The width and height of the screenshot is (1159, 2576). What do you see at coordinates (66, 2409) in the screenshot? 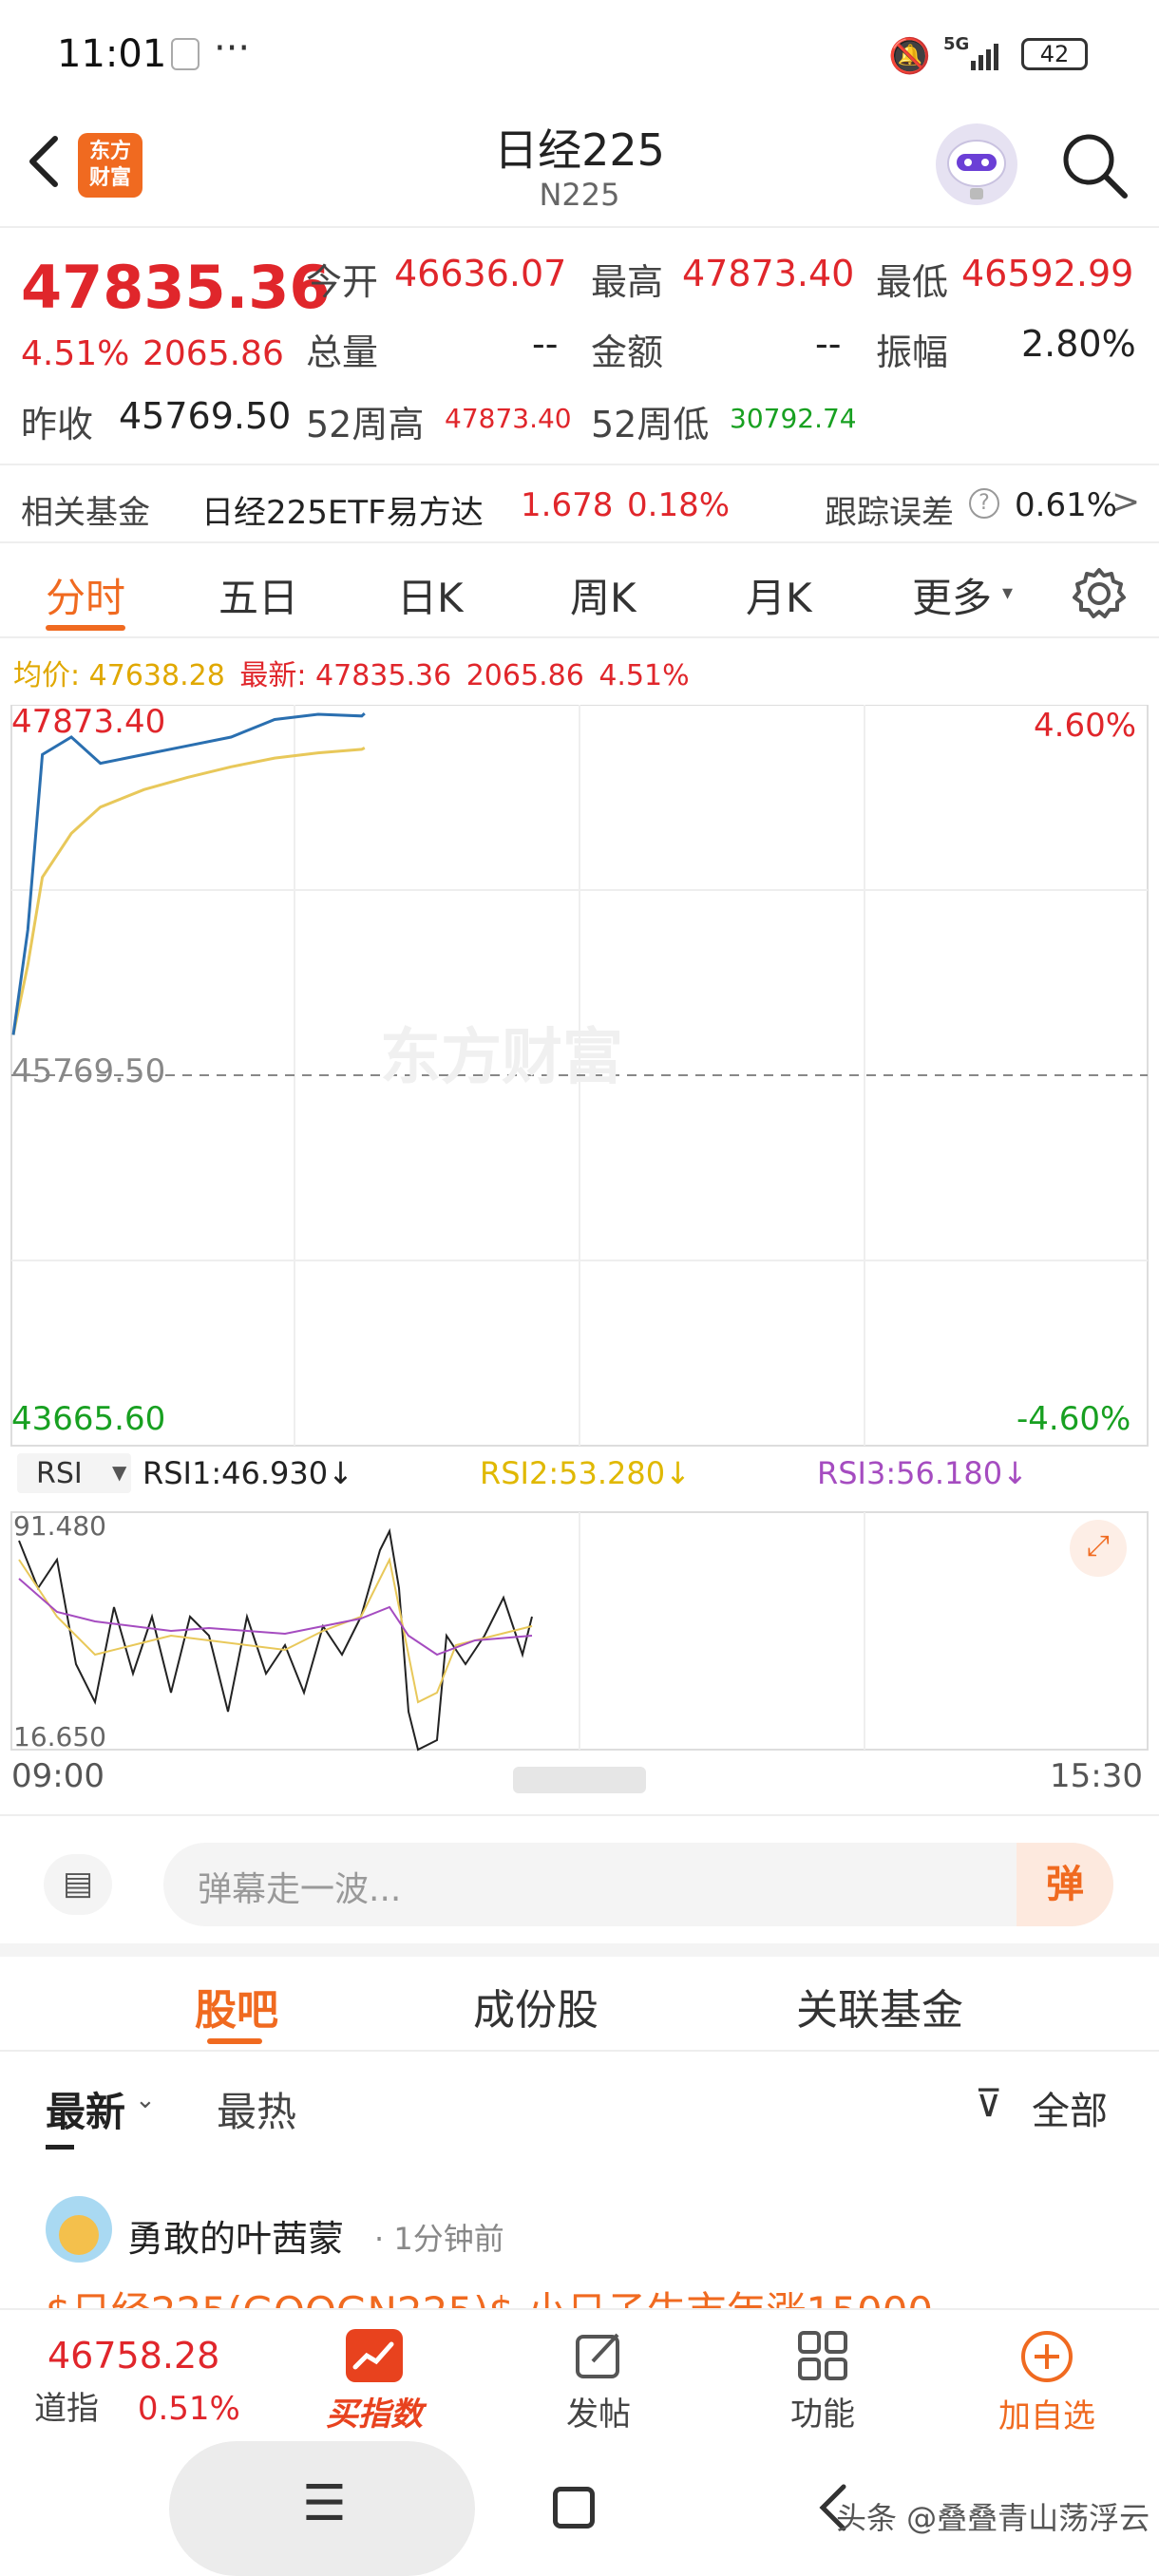
I see `index-ticker-name: 道指` at bounding box center [66, 2409].